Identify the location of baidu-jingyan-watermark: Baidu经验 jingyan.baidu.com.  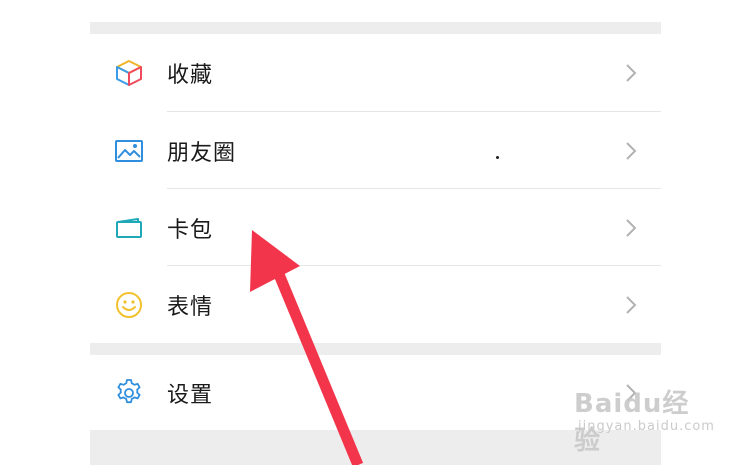
(644, 419).